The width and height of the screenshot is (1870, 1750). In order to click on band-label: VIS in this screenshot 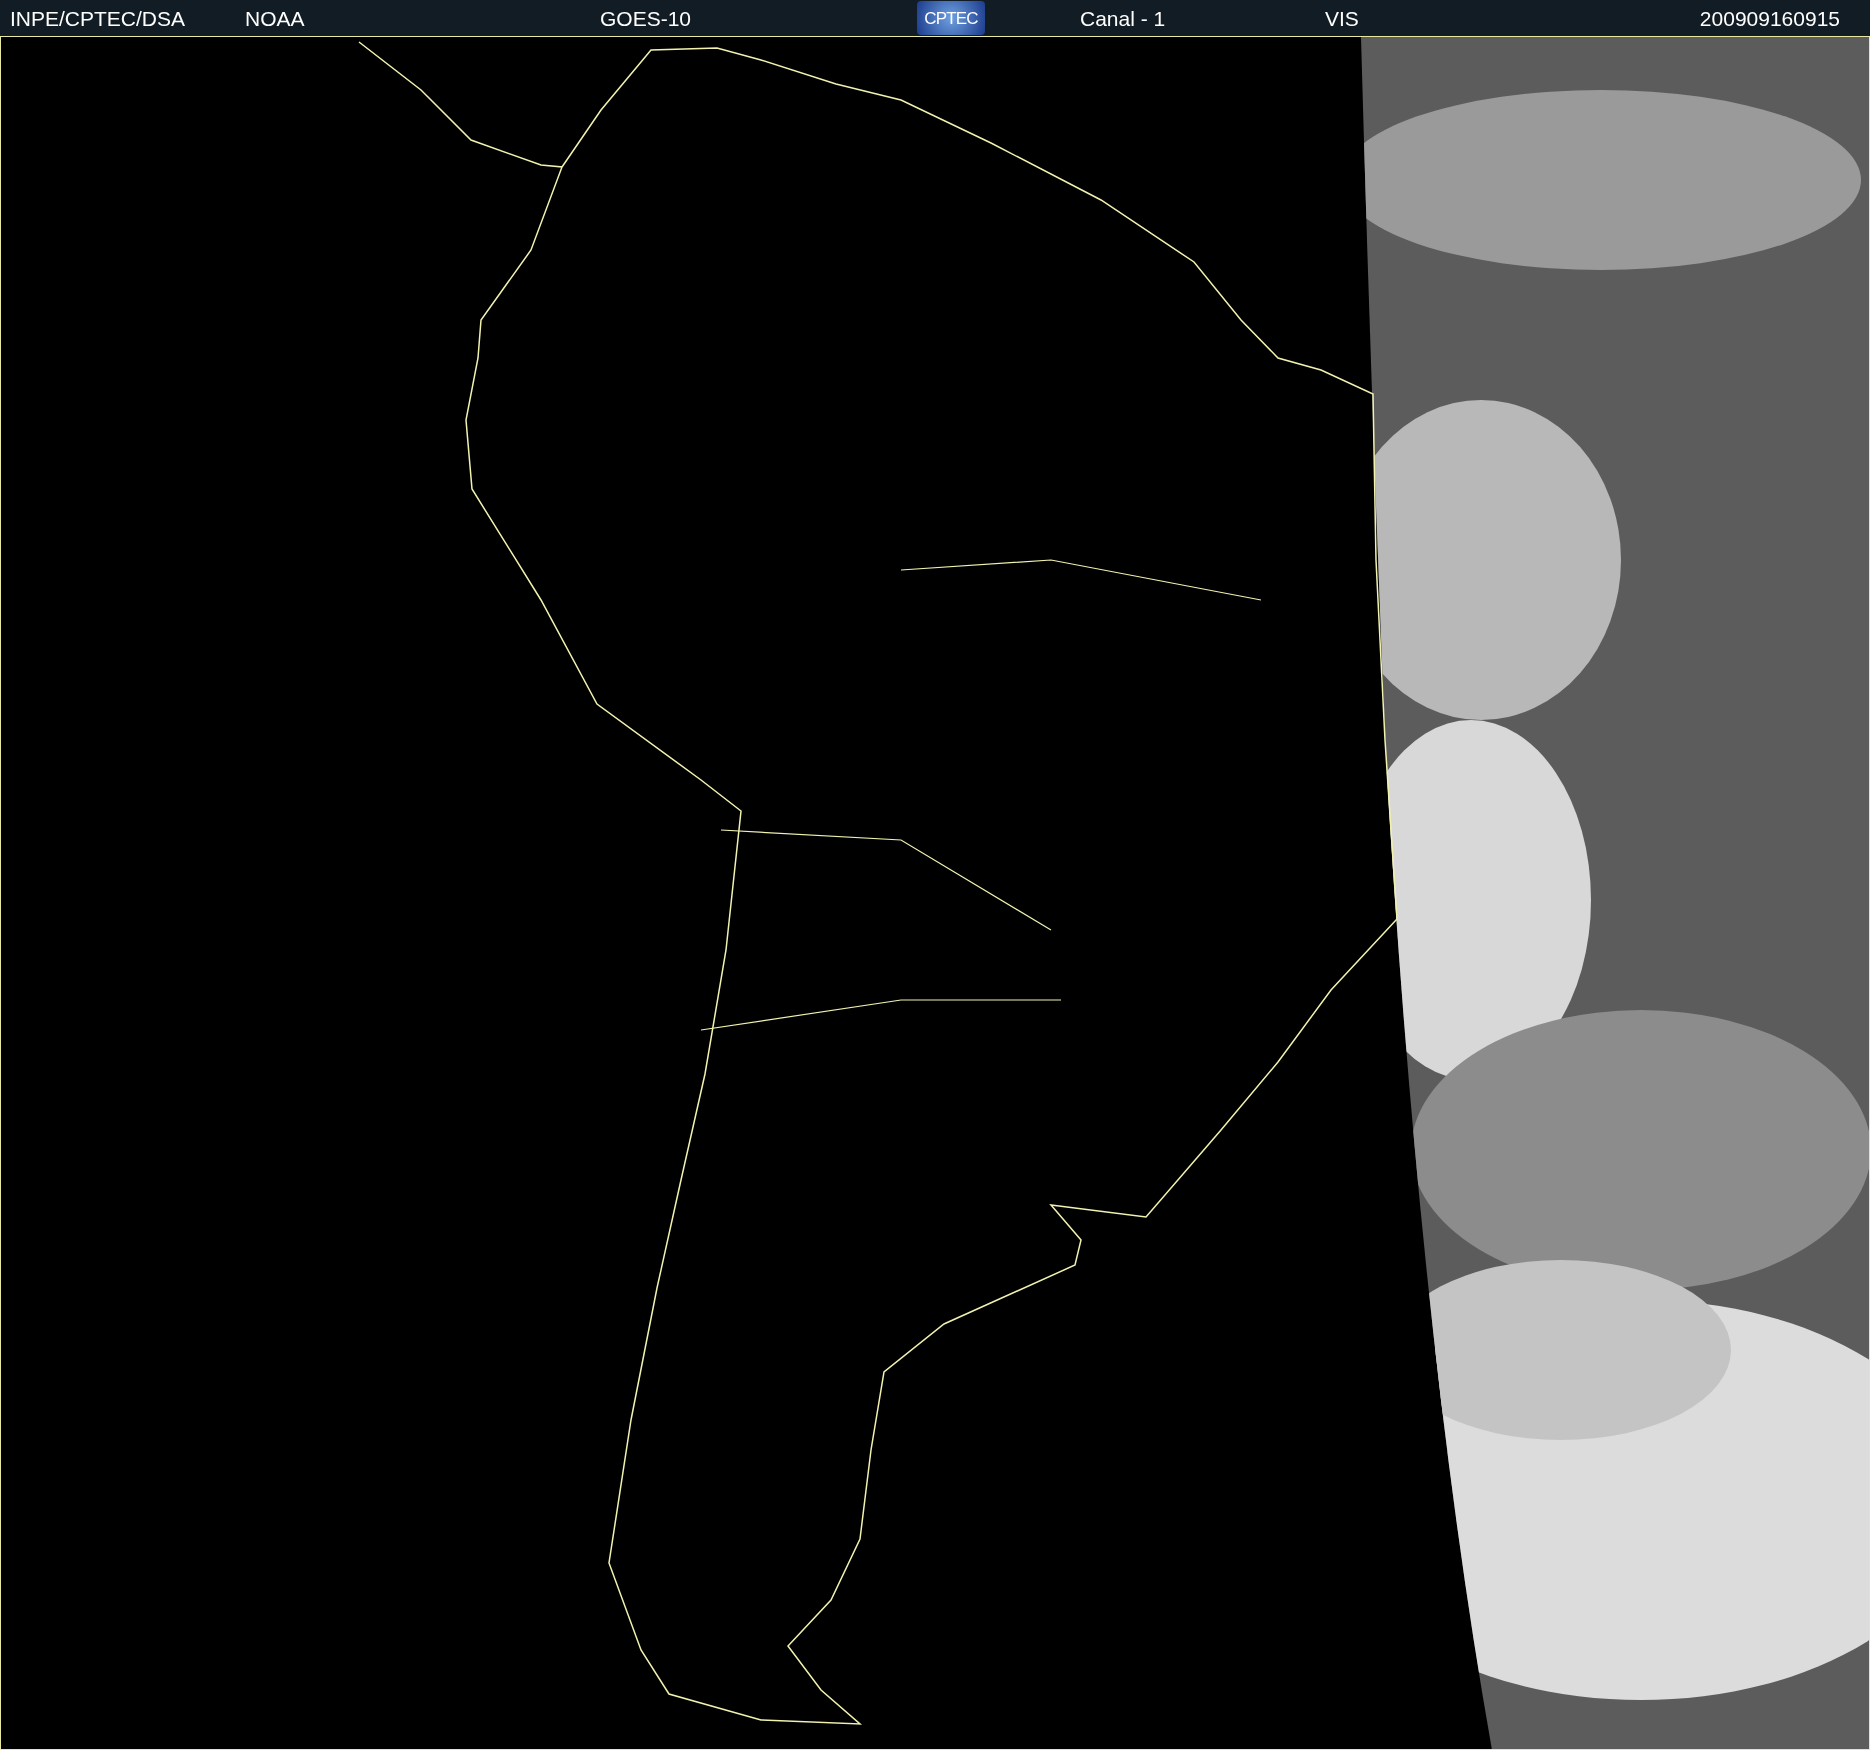, I will do `click(1342, 18)`.